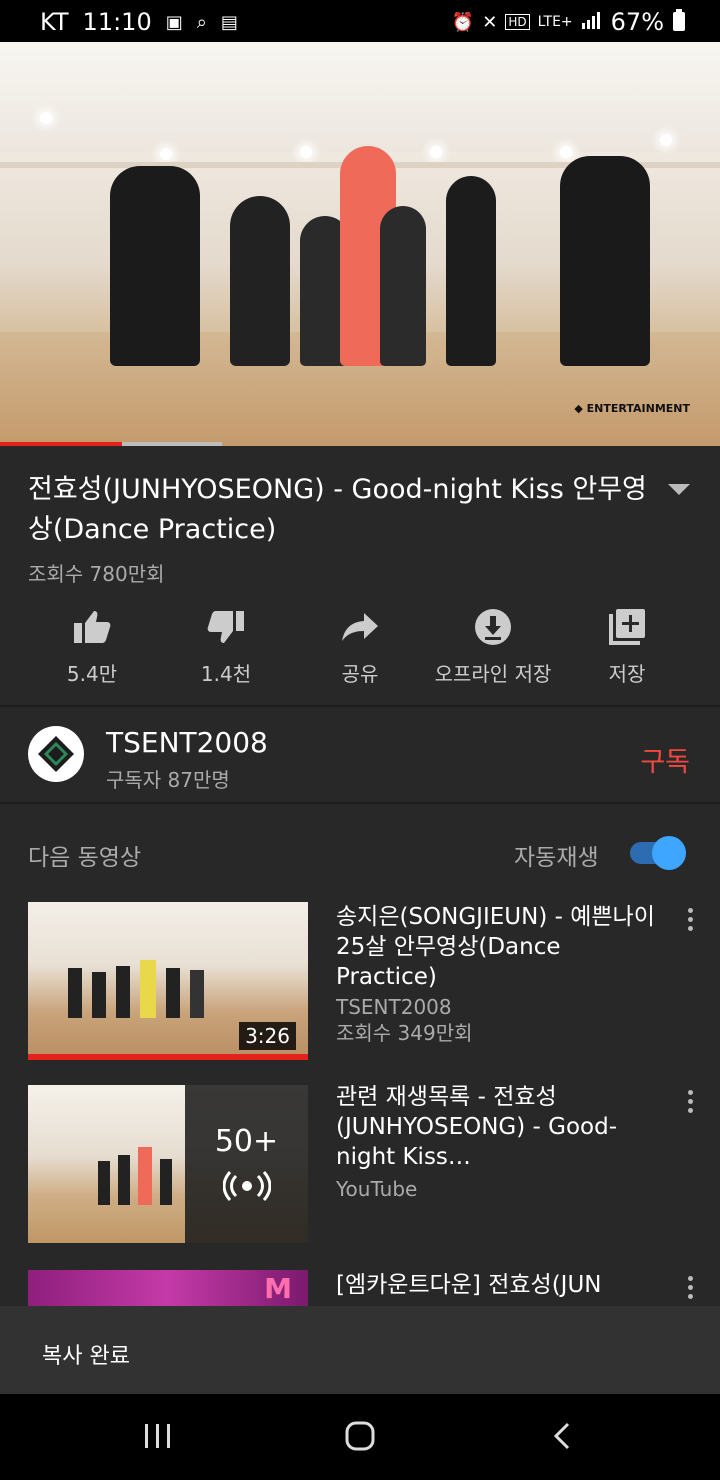  I want to click on view-count: 조회수 780만회, so click(96, 574).